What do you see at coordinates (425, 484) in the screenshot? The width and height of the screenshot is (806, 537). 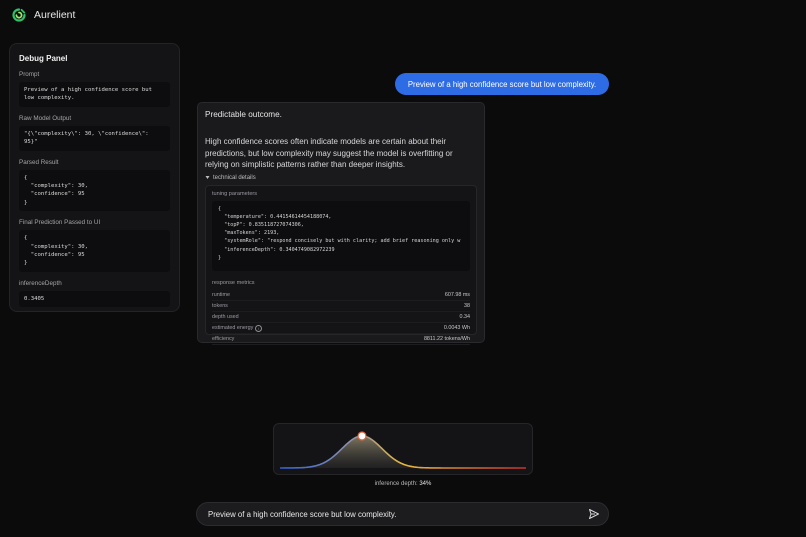 I see `inference-depth-value: 34%` at bounding box center [425, 484].